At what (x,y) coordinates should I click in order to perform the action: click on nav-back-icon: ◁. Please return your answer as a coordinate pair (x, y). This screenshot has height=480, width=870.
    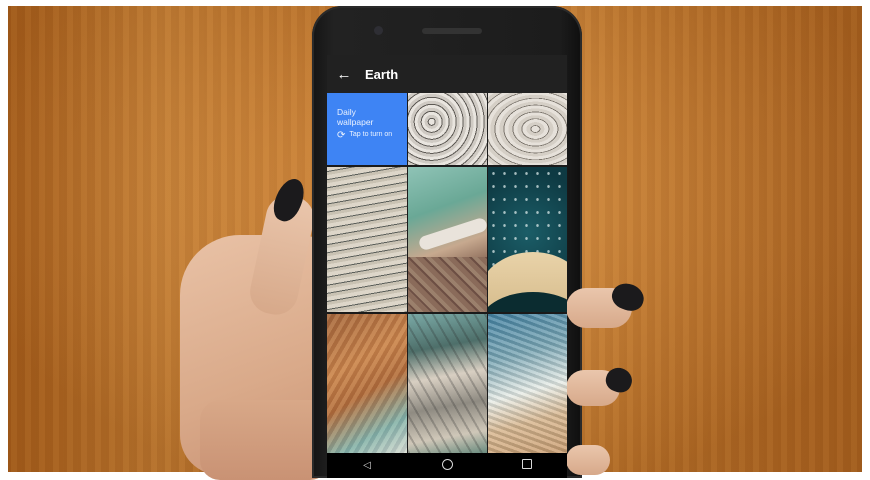
    Looking at the image, I should click on (367, 465).